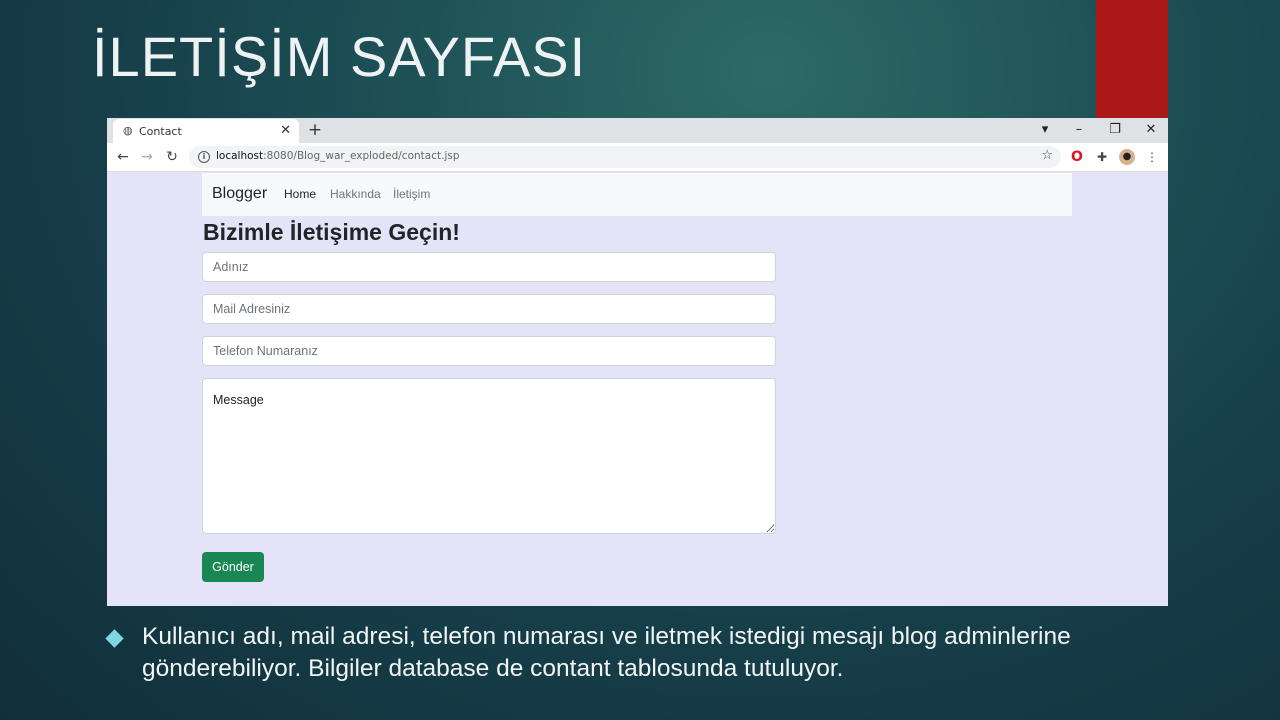  What do you see at coordinates (489, 456) in the screenshot?
I see `message-field` at bounding box center [489, 456].